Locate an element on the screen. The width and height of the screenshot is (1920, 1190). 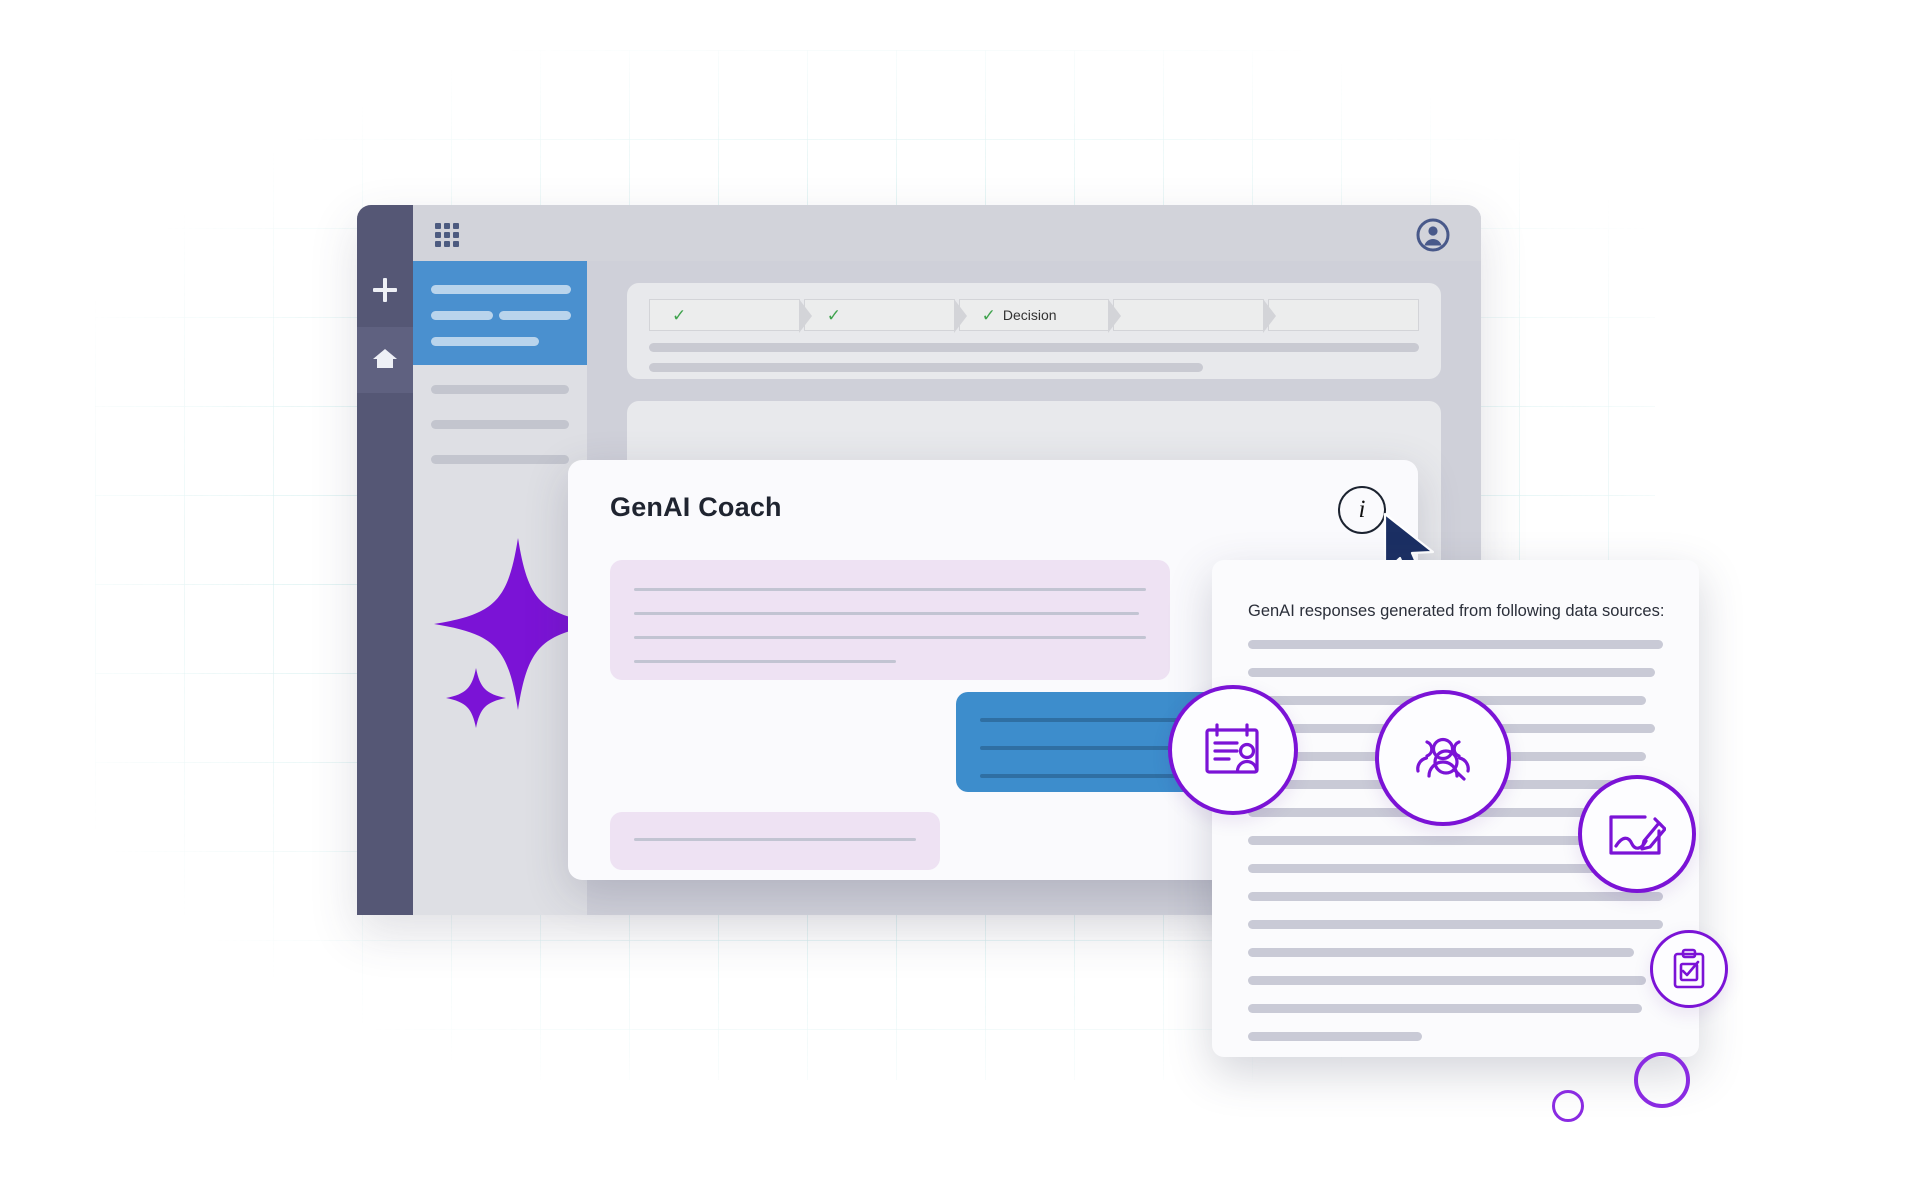
home-icon is located at coordinates (385, 360).